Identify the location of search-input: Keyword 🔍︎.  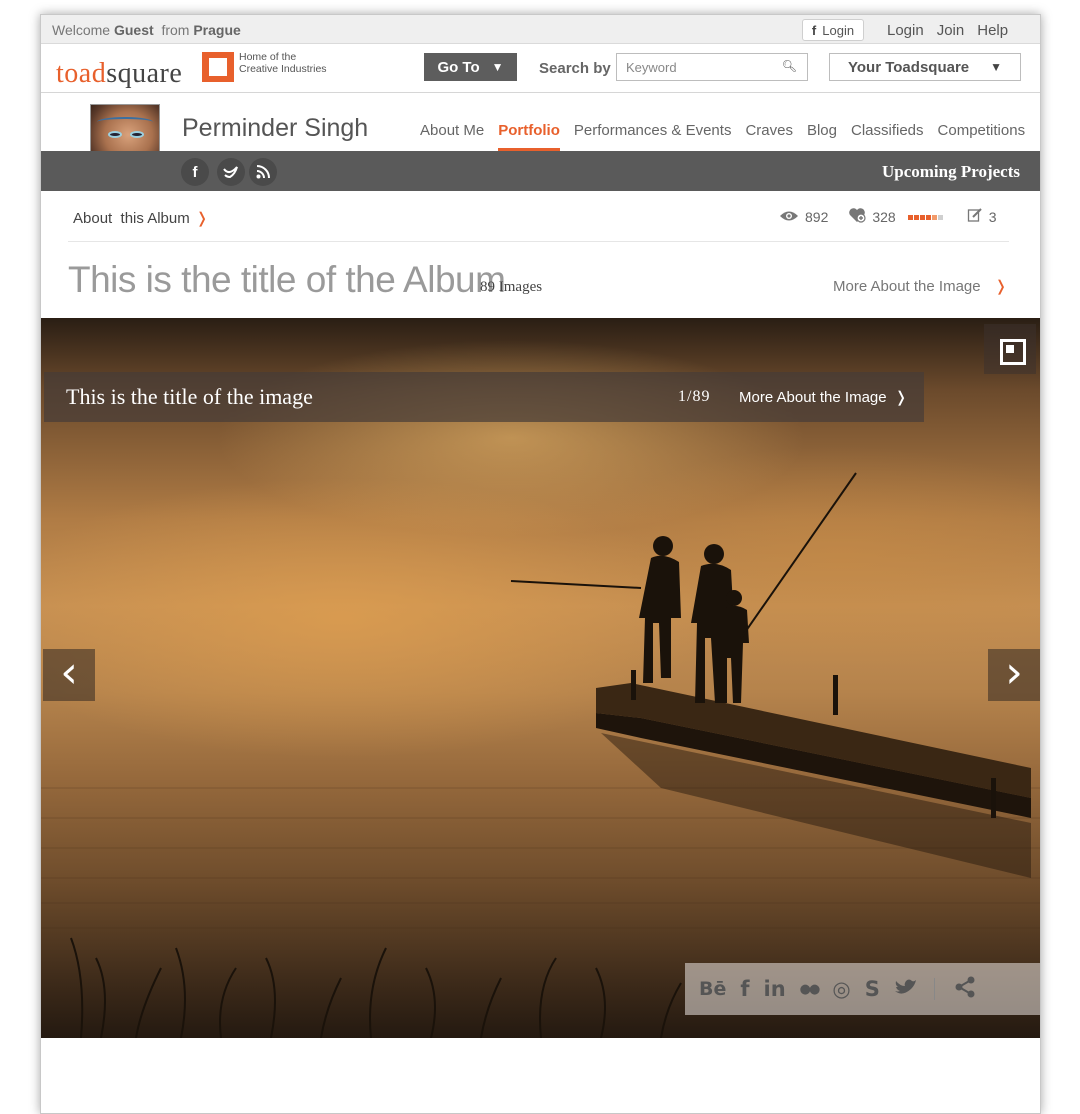
(712, 67).